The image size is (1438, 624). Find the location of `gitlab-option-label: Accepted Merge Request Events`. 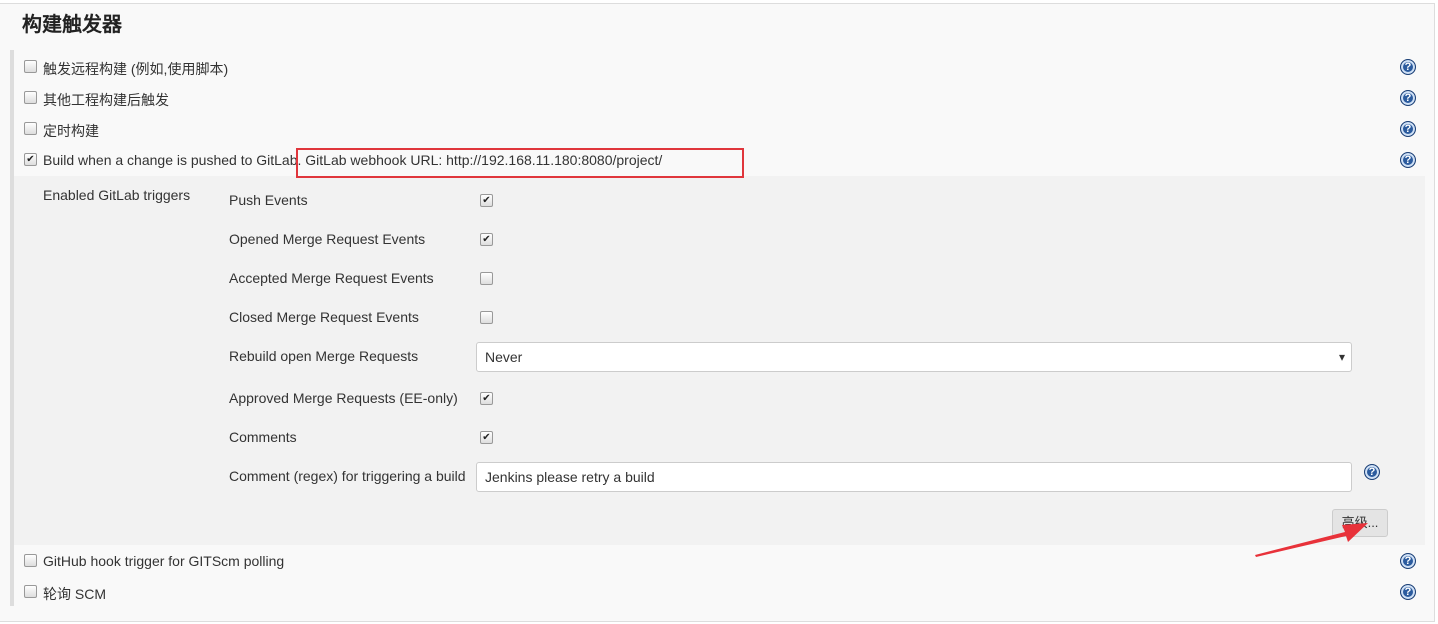

gitlab-option-label: Accepted Merge Request Events is located at coordinates (331, 278).